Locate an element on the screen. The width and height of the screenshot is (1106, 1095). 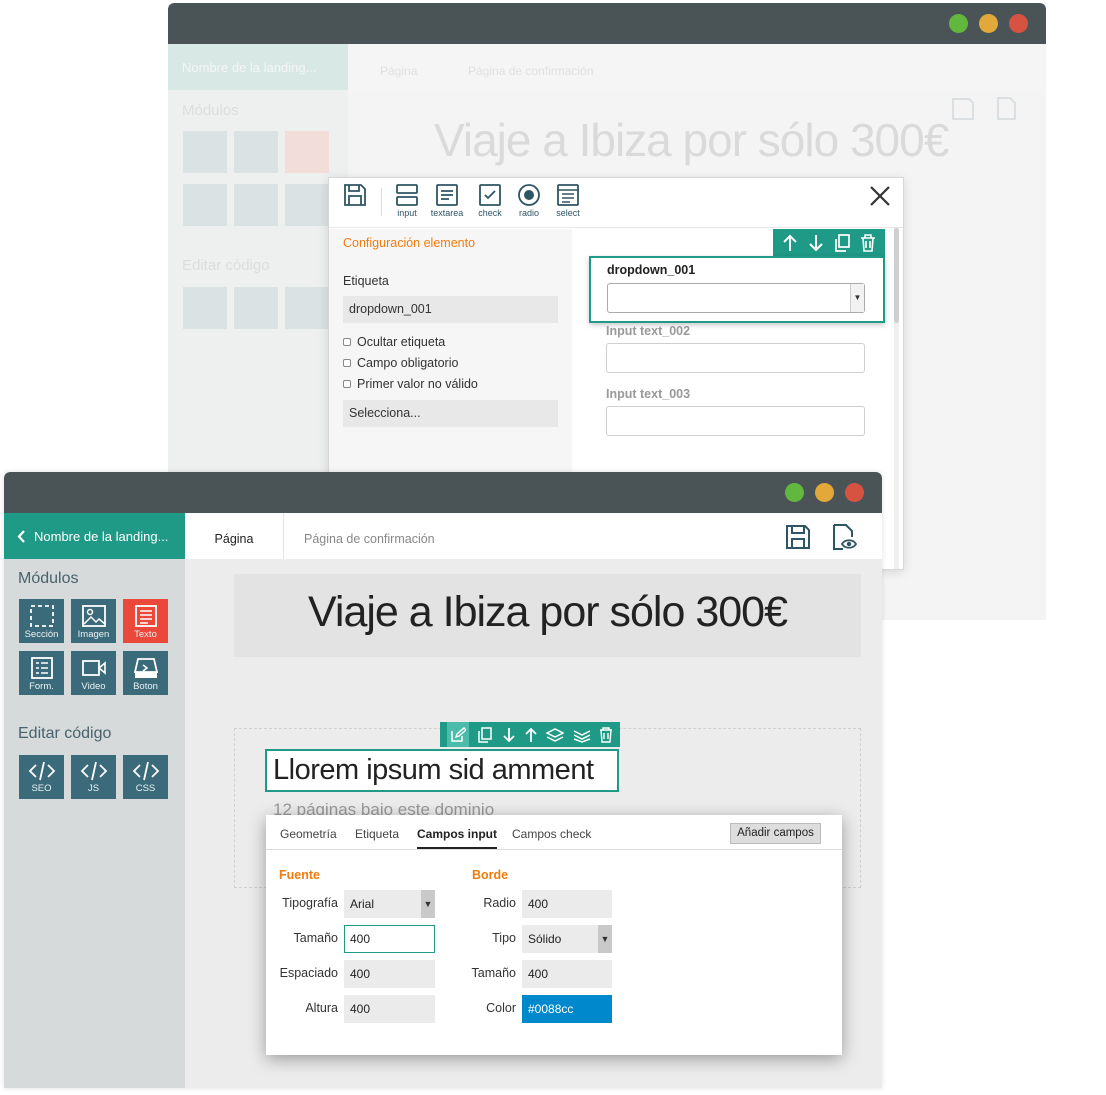
line-height-input: 400 is located at coordinates (389, 1009).